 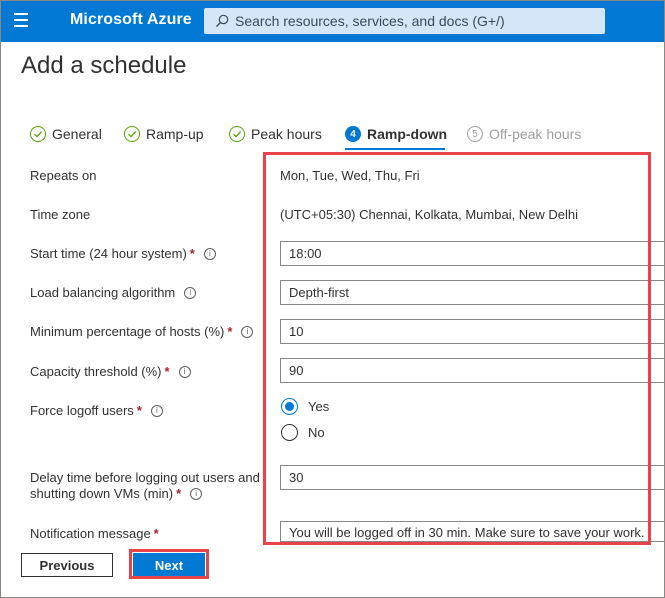 What do you see at coordinates (289, 432) in the screenshot?
I see `radio-unselected-icon` at bounding box center [289, 432].